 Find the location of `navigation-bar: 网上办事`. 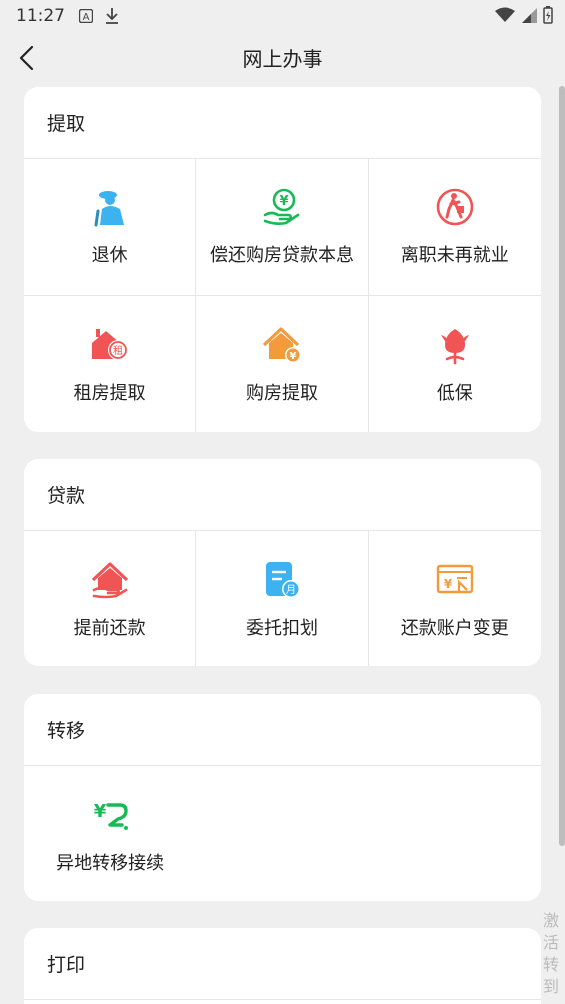

navigation-bar: 网上办事 is located at coordinates (282, 57).